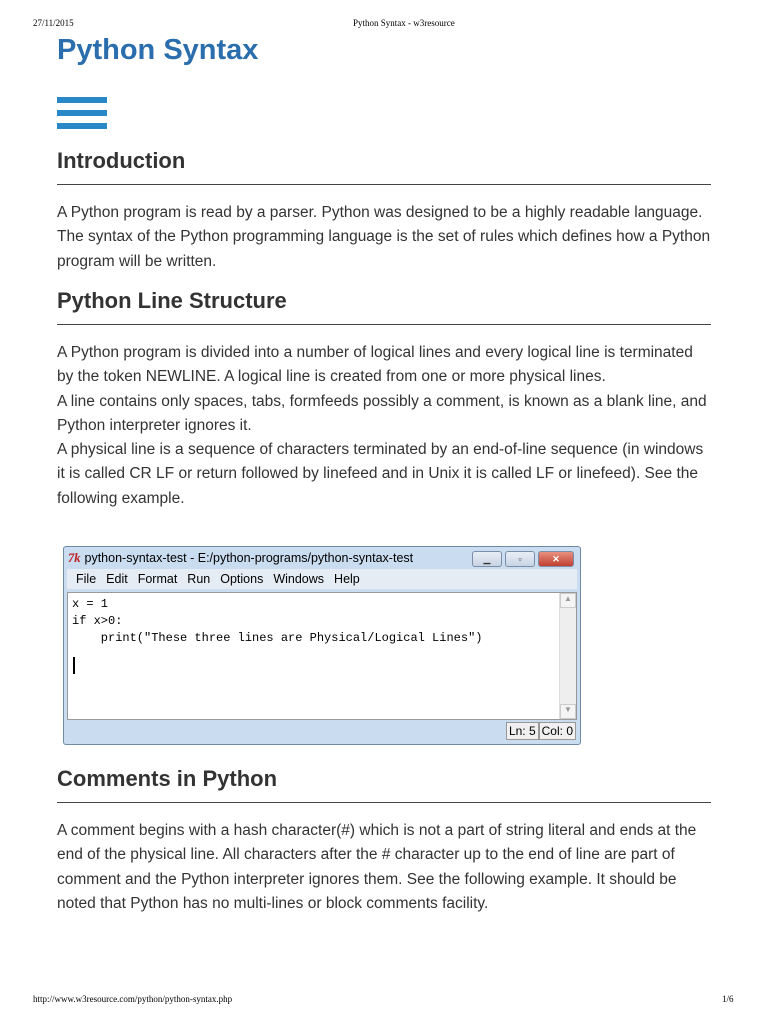 The width and height of the screenshot is (768, 1024). Describe the element at coordinates (556, 559) in the screenshot. I see `close-icon: ✕` at that location.